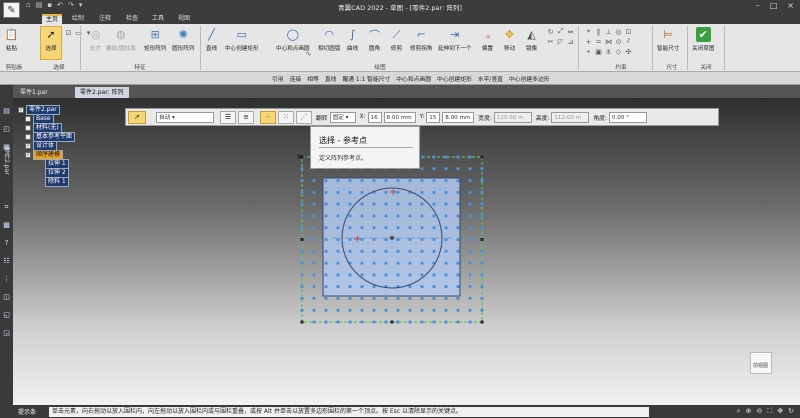 This screenshot has width=800, height=418. What do you see at coordinates (308, 53) in the screenshot?
I see `curve-icon: ∿` at bounding box center [308, 53].